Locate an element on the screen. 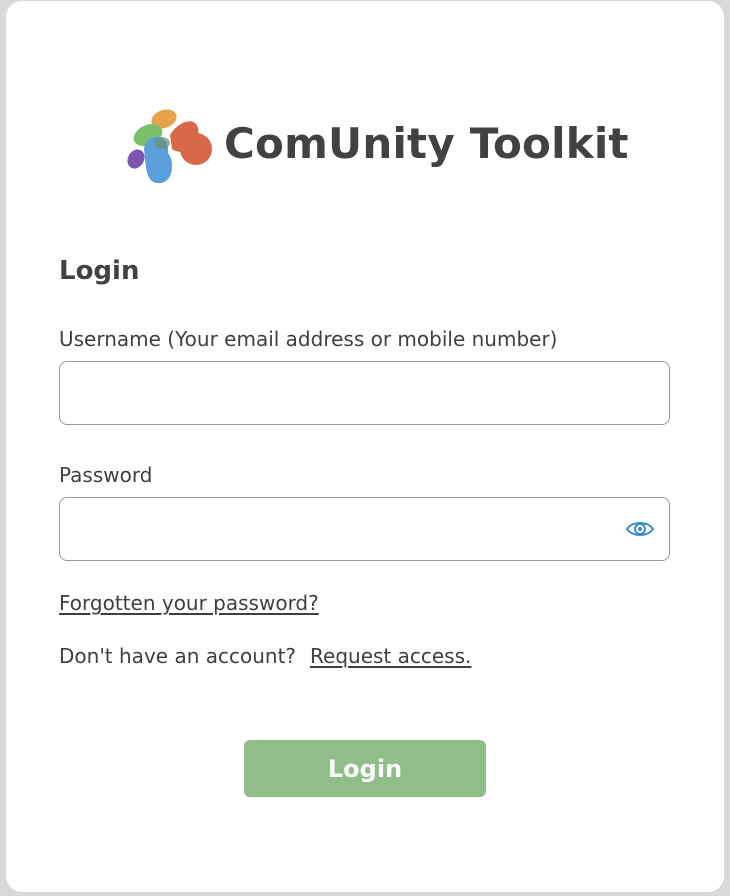 The image size is (730, 896). eye-icon is located at coordinates (640, 529).